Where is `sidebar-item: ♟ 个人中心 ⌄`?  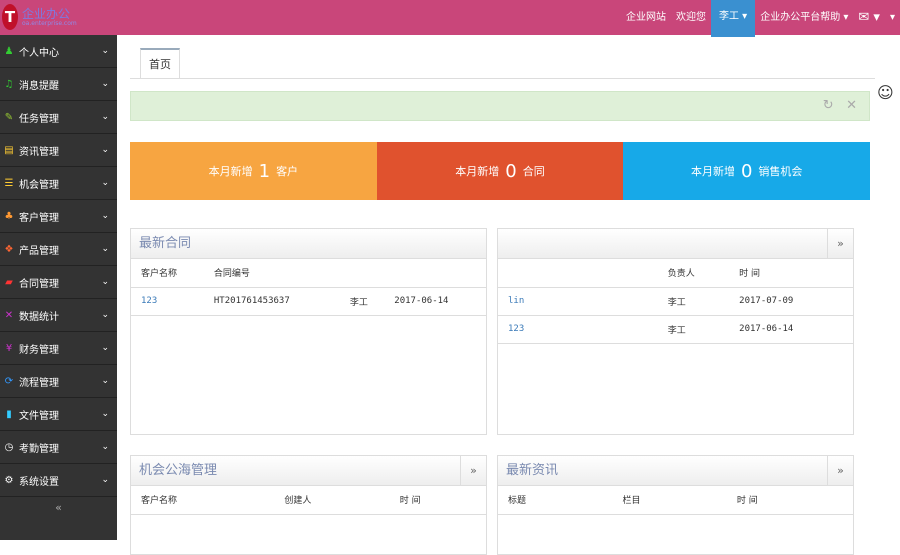
sidebar-item: ♟ 个人中心 ⌄ is located at coordinates (58, 51).